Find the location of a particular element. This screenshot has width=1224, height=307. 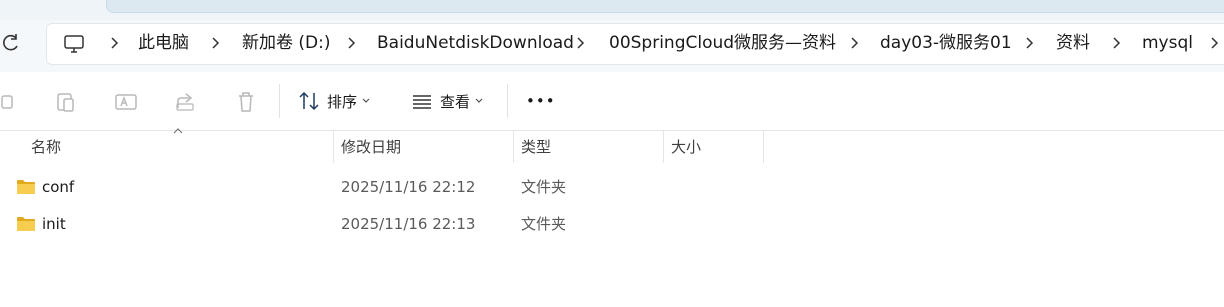

file-row: conf 2025/11/16 22:12 文件夹 is located at coordinates (612, 187).